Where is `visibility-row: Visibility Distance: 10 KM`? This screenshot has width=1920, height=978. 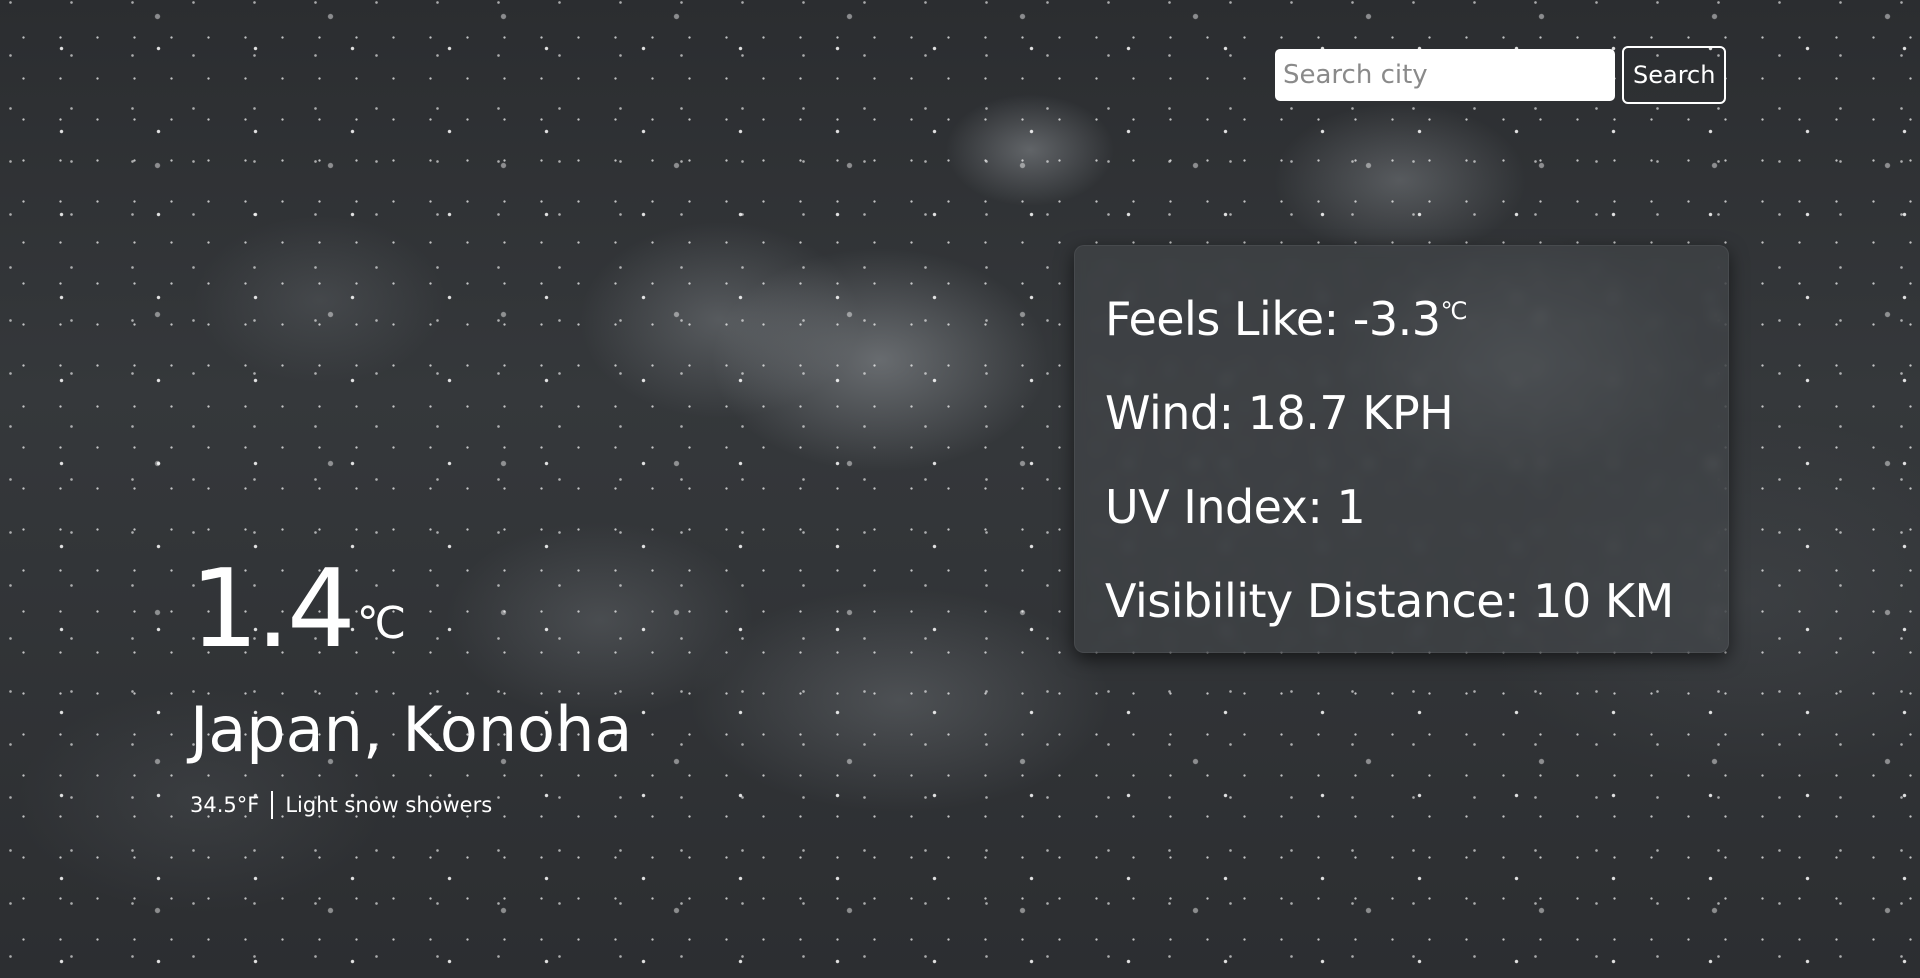 visibility-row: Visibility Distance: 10 KM is located at coordinates (1401, 601).